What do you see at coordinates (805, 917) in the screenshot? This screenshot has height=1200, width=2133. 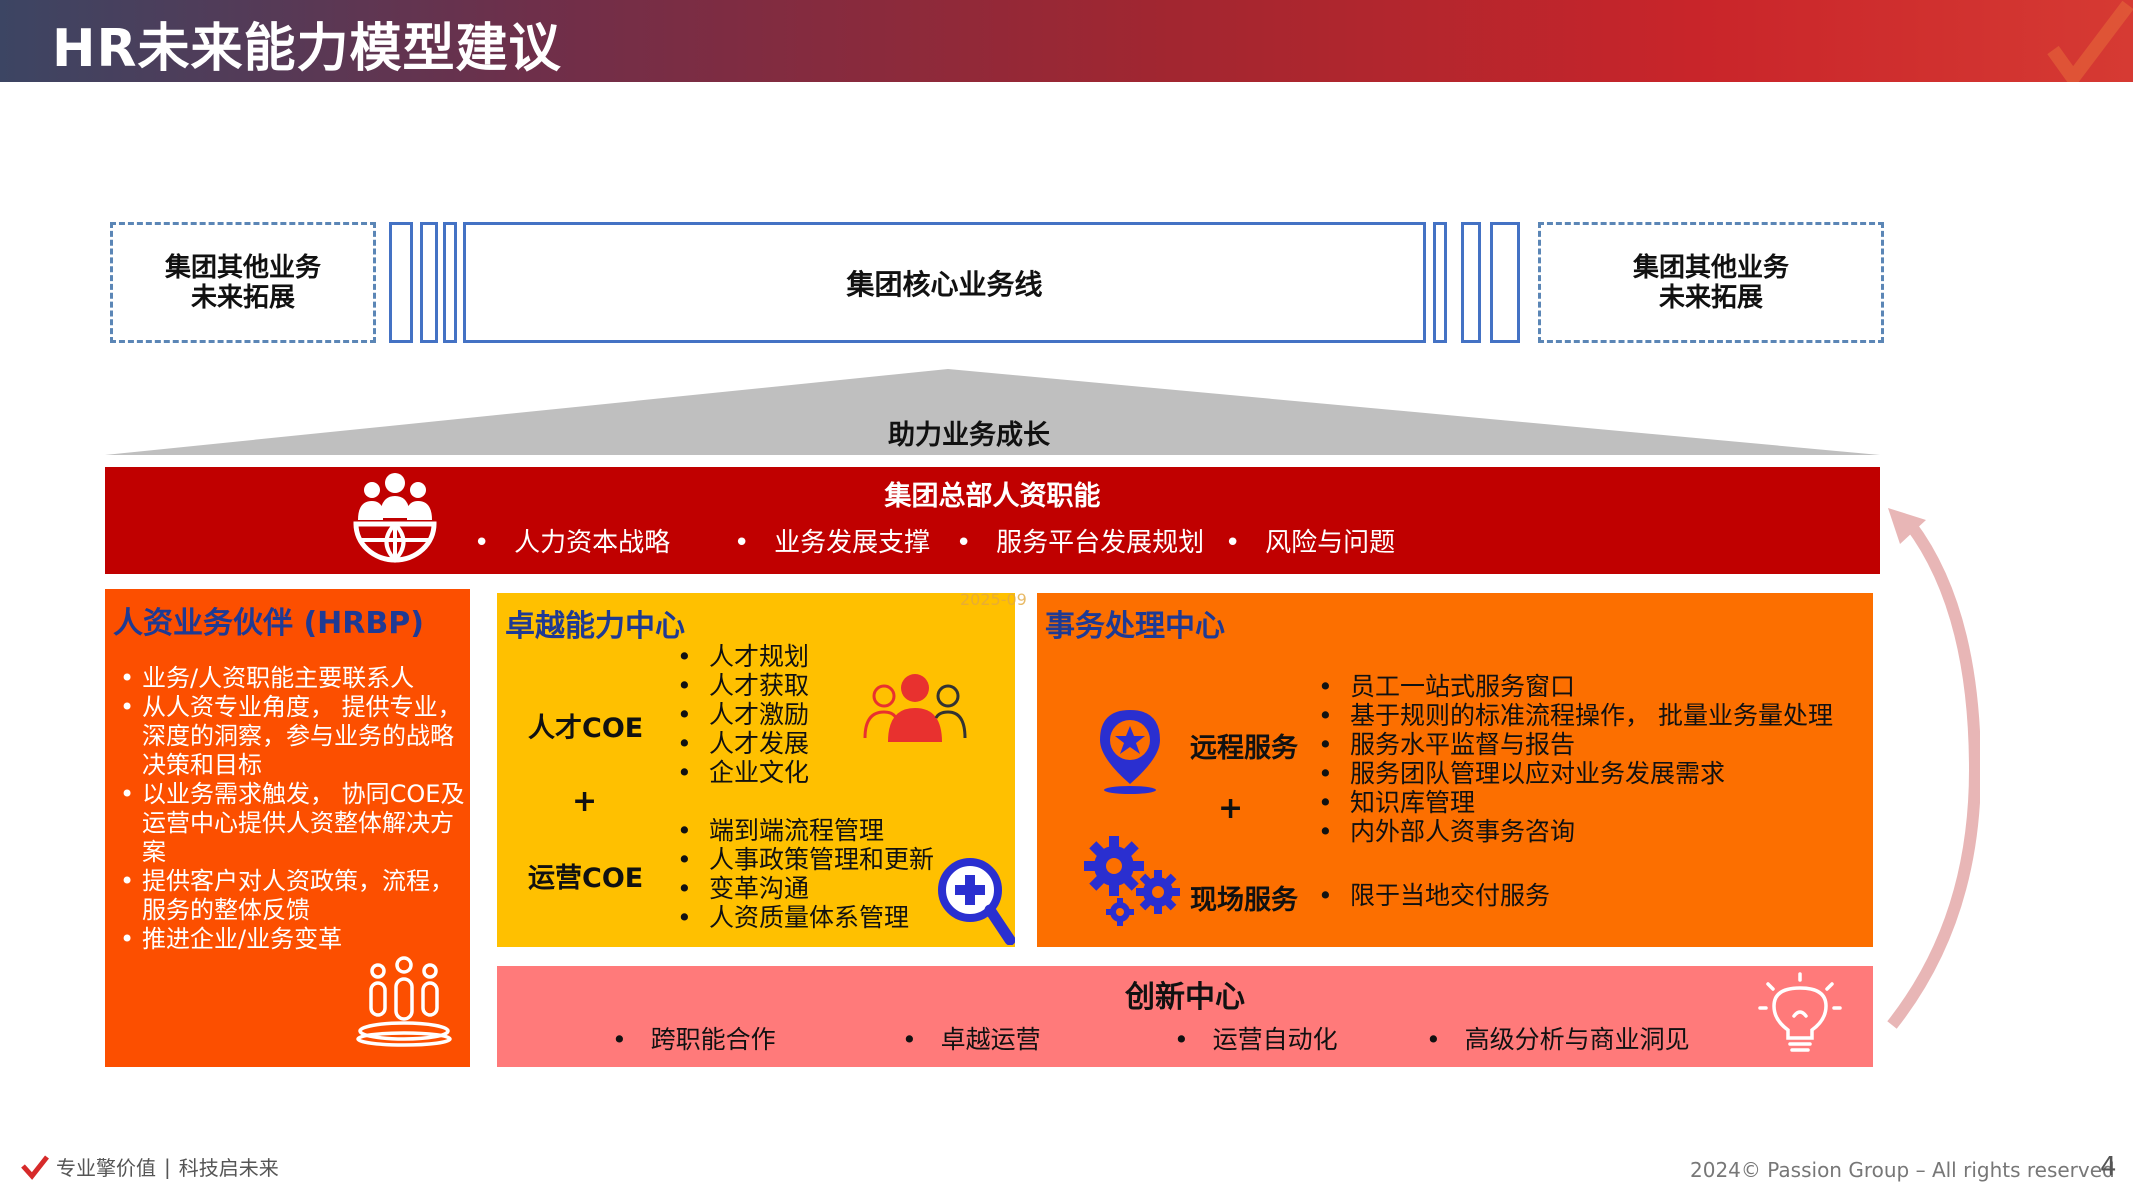 I see `list-item: 人资质量体系管理` at bounding box center [805, 917].